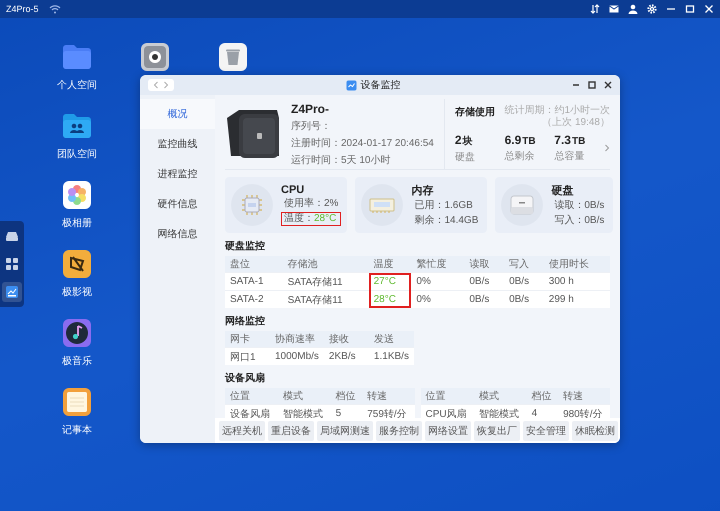  Describe the element at coordinates (390, 264) in the screenshot. I see `column-header: 温度` at that location.